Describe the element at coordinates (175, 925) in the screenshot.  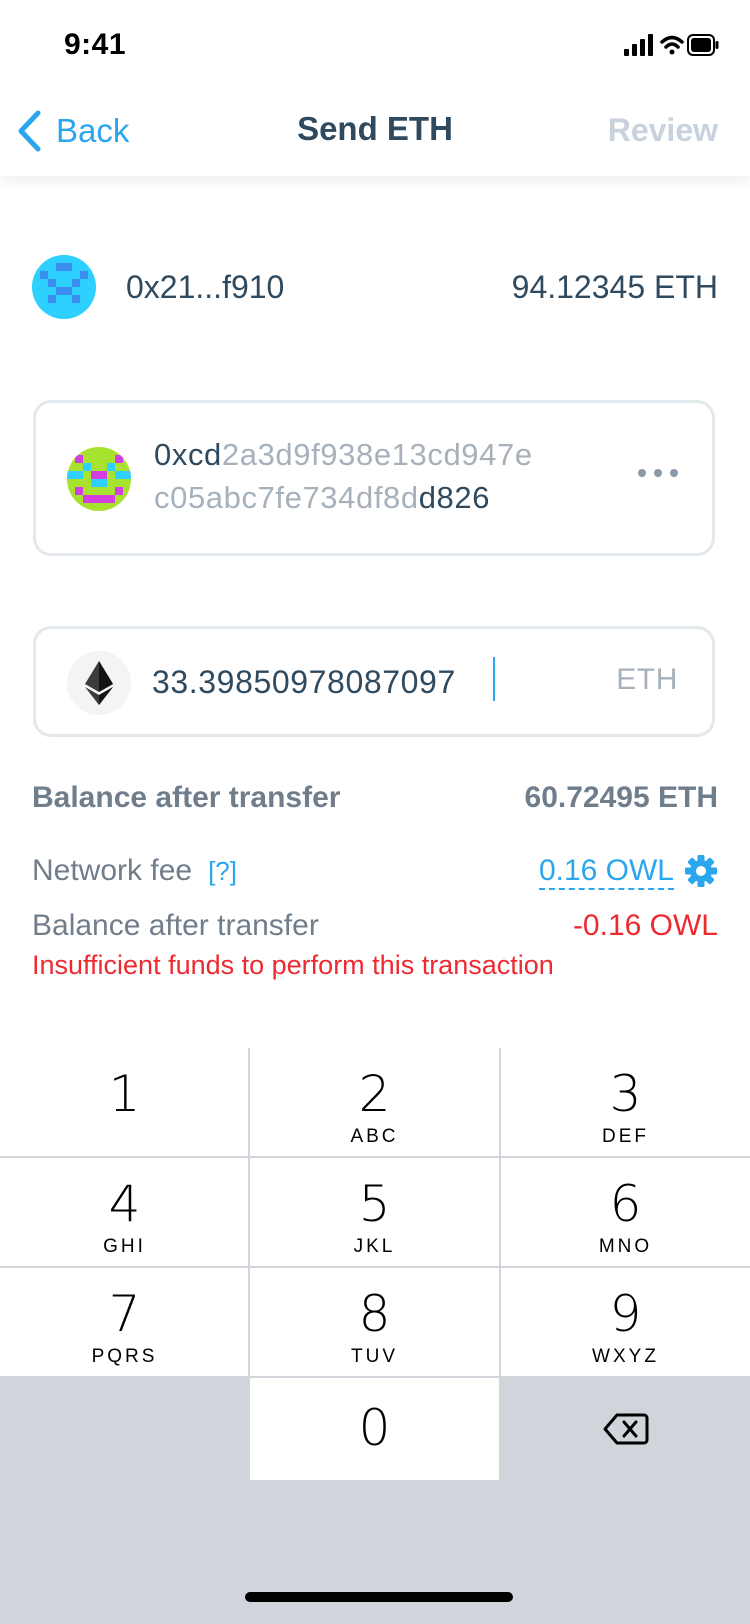
I see `fee-balance-label: Balance after transfer` at that location.